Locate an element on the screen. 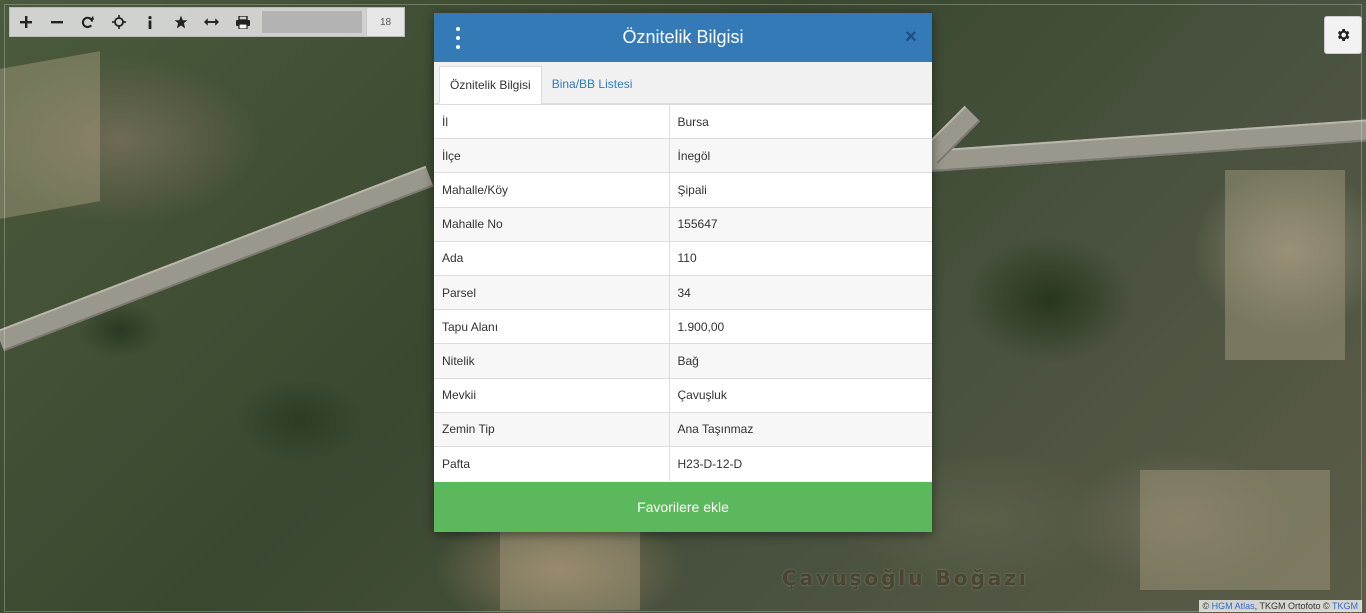 This screenshot has height=613, width=1366. attribute-value: 1.900,00 is located at coordinates (800, 326).